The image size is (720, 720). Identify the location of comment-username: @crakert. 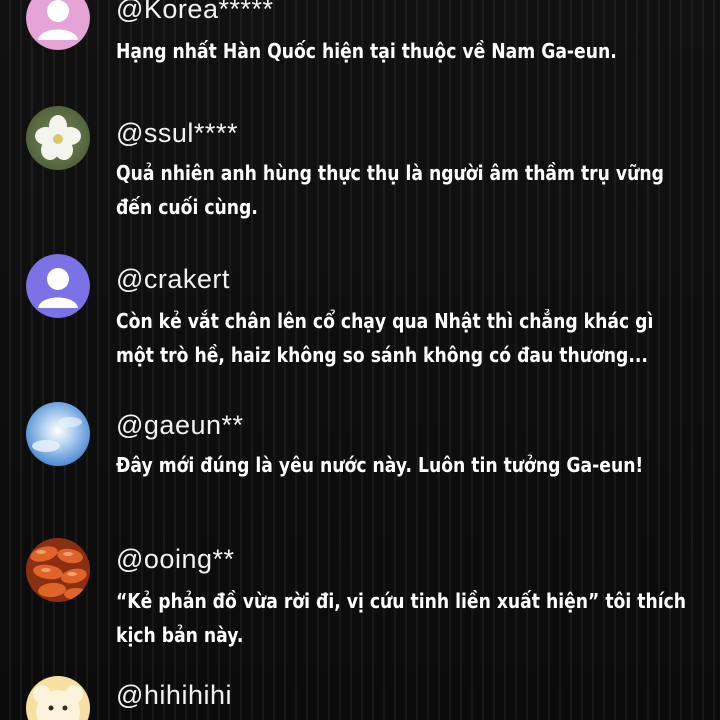
(173, 279).